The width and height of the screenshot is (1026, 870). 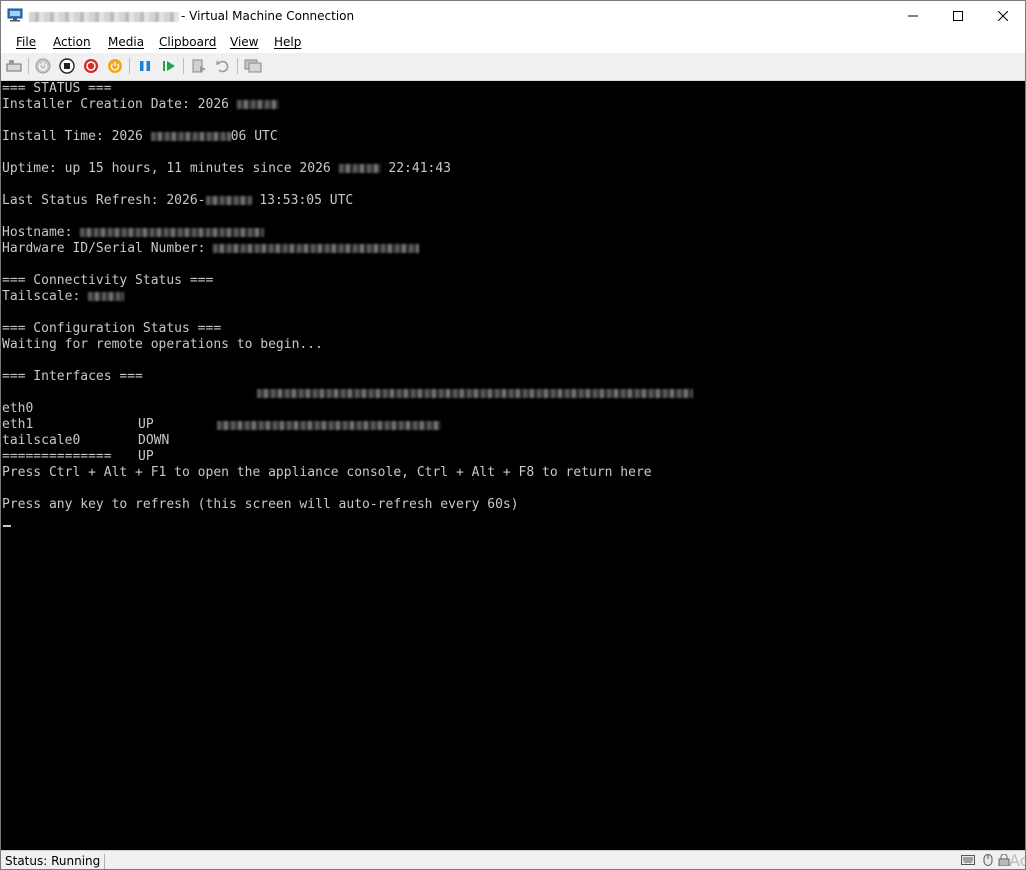 I want to click on checkpoint-button, so click(x=199, y=66).